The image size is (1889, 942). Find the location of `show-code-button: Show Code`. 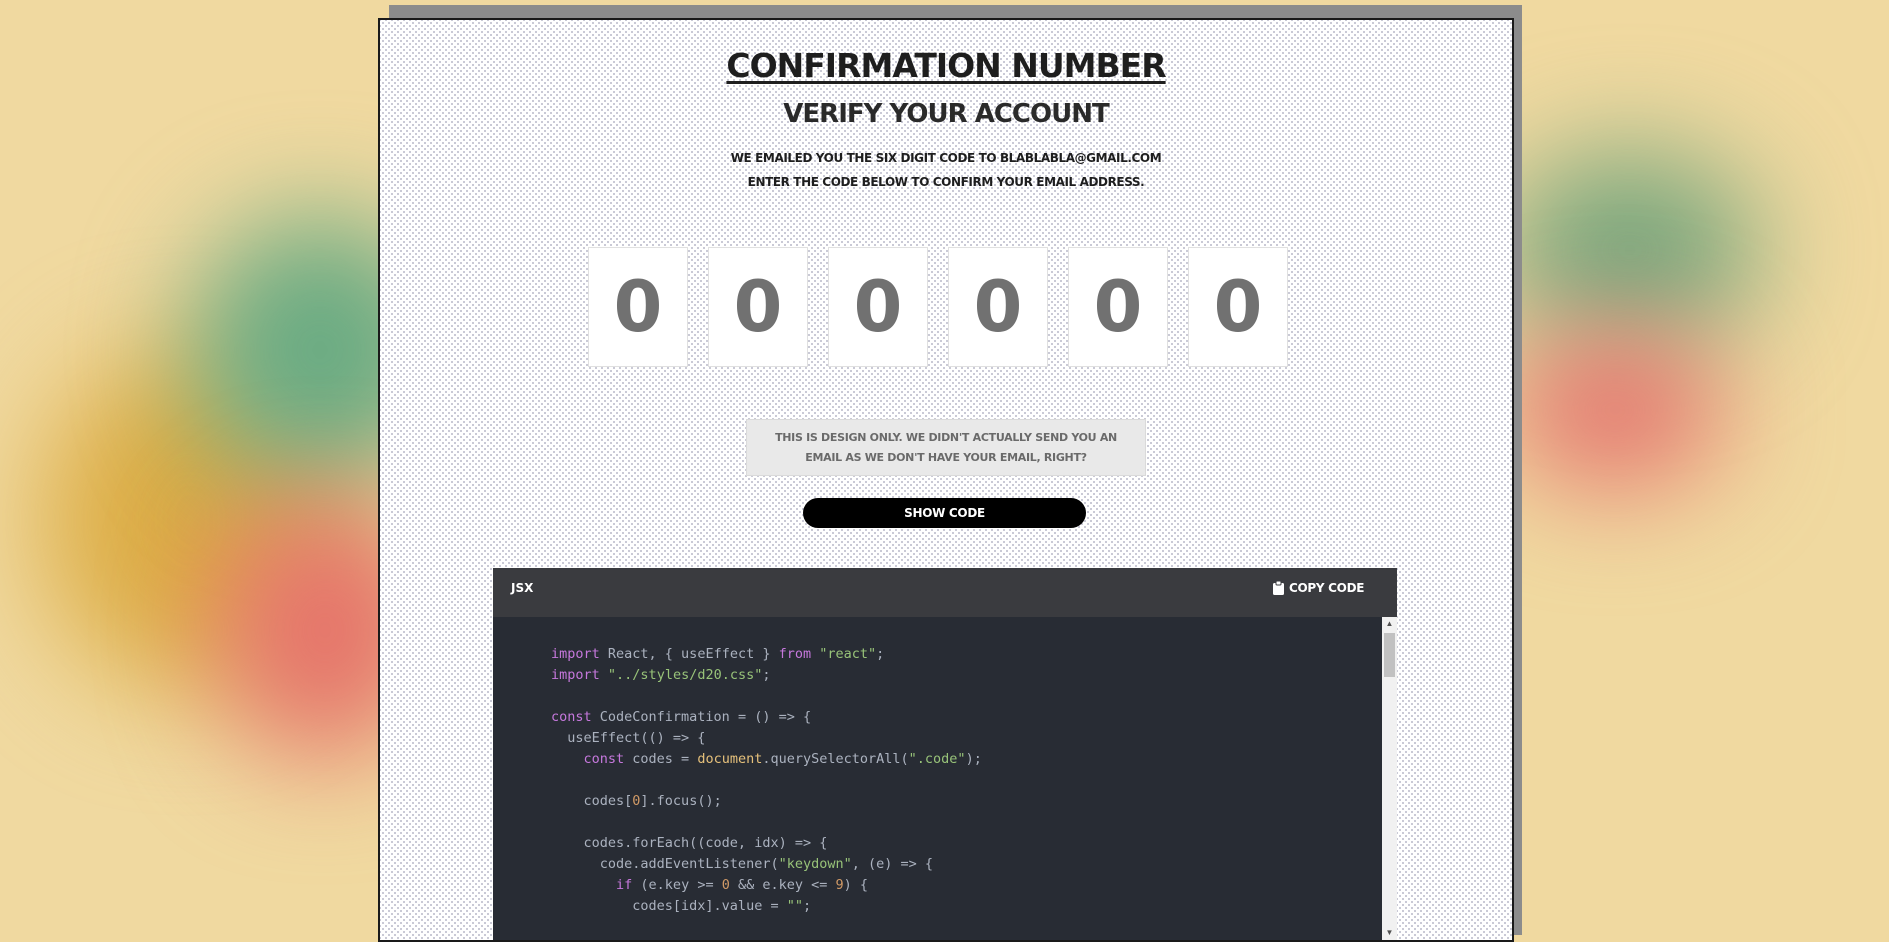

show-code-button: Show Code is located at coordinates (944, 513).